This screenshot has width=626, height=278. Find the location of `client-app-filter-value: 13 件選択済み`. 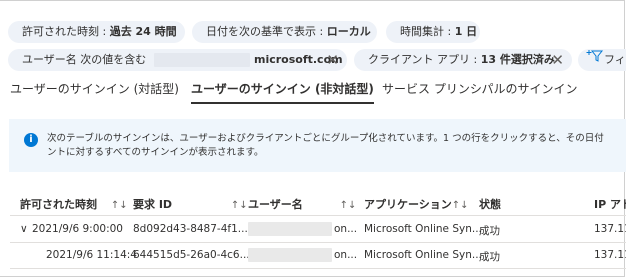

client-app-filter-value: 13 件選択済み is located at coordinates (517, 59).